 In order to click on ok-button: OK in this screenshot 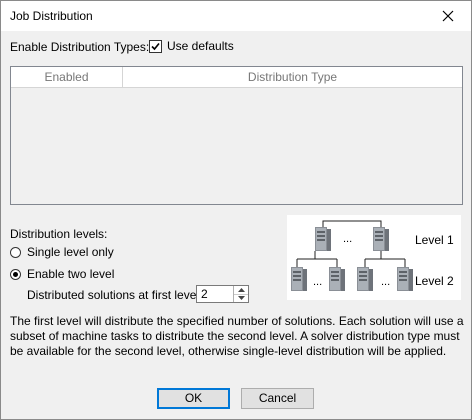, I will do `click(193, 398)`.